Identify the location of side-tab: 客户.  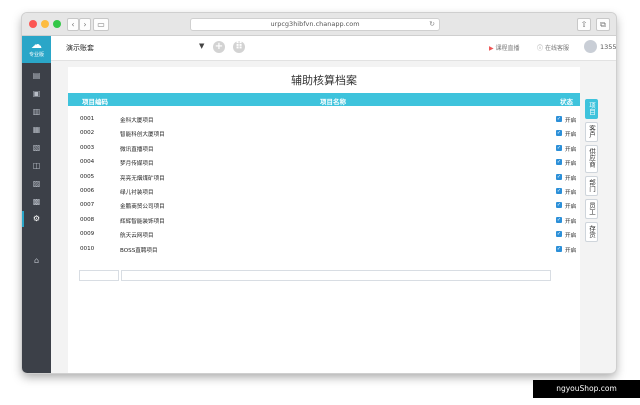
(591, 132).